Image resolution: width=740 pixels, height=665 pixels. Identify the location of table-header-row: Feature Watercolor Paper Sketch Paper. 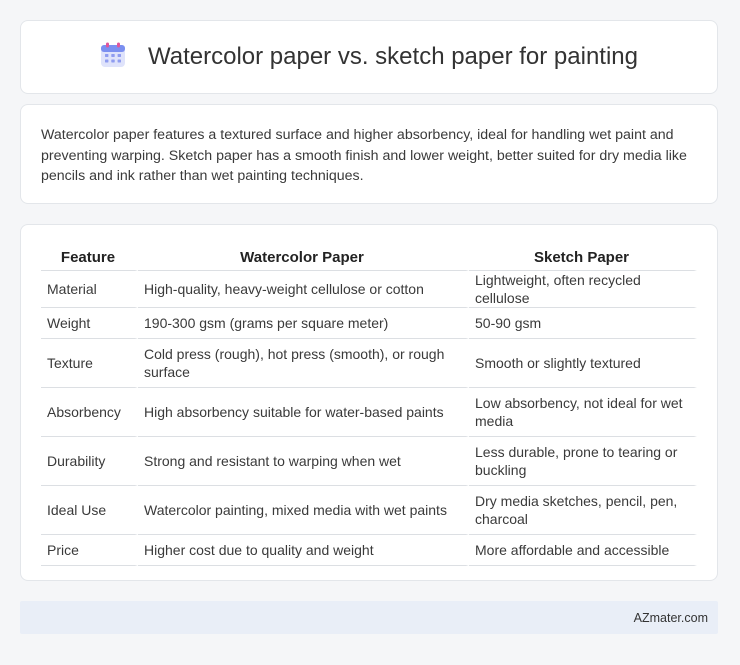
(369, 257).